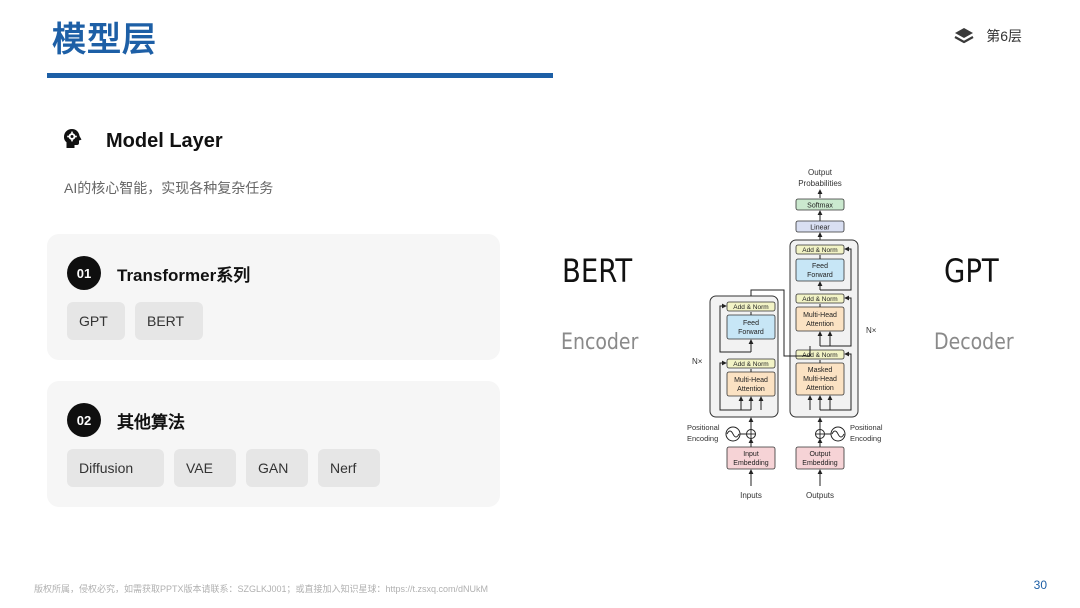 The image size is (1080, 608). What do you see at coordinates (277, 468) in the screenshot?
I see `chip-gan: GAN` at bounding box center [277, 468].